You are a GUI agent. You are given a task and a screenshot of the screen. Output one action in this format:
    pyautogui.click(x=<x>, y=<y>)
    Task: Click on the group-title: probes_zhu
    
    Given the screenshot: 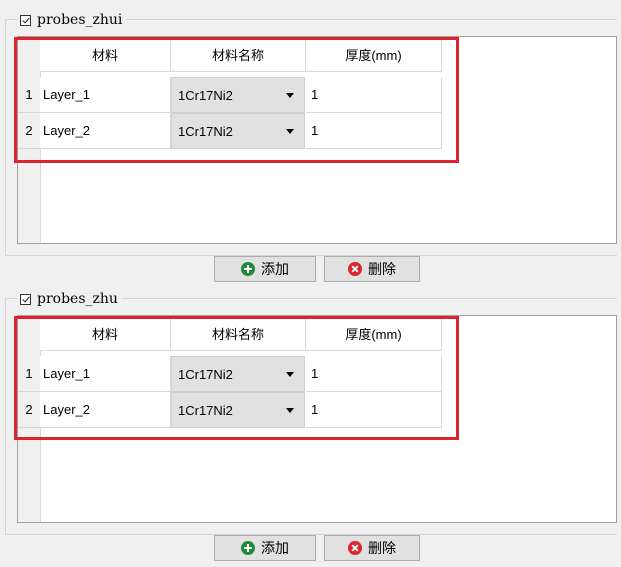 What is the action you would take?
    pyautogui.click(x=69, y=299)
    